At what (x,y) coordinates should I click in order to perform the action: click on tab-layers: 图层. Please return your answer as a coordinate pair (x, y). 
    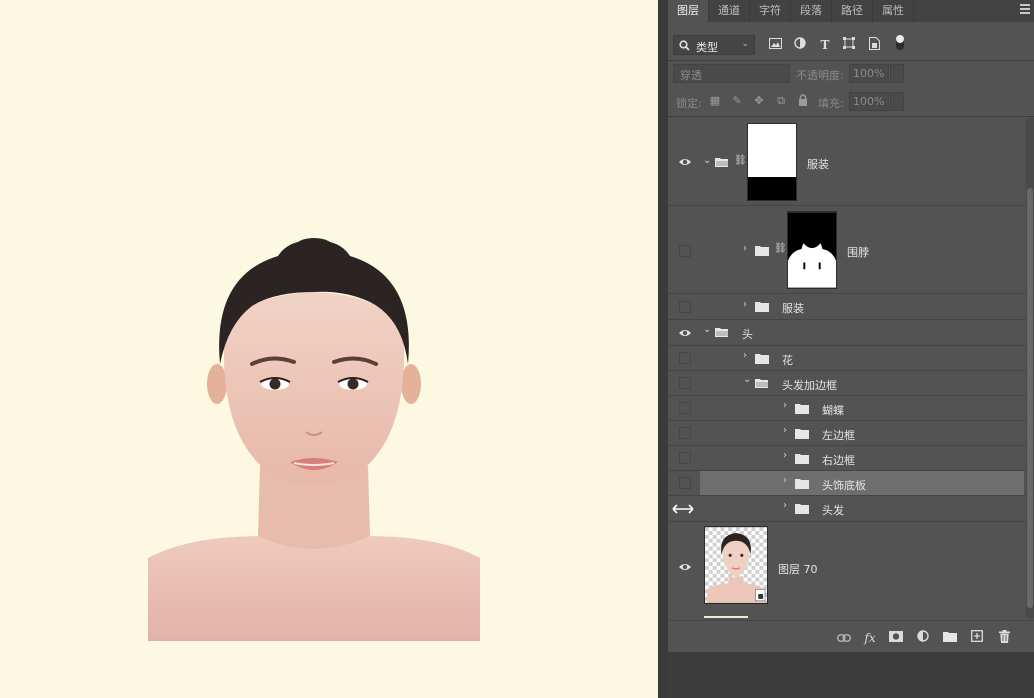
    Looking at the image, I should click on (688, 11).